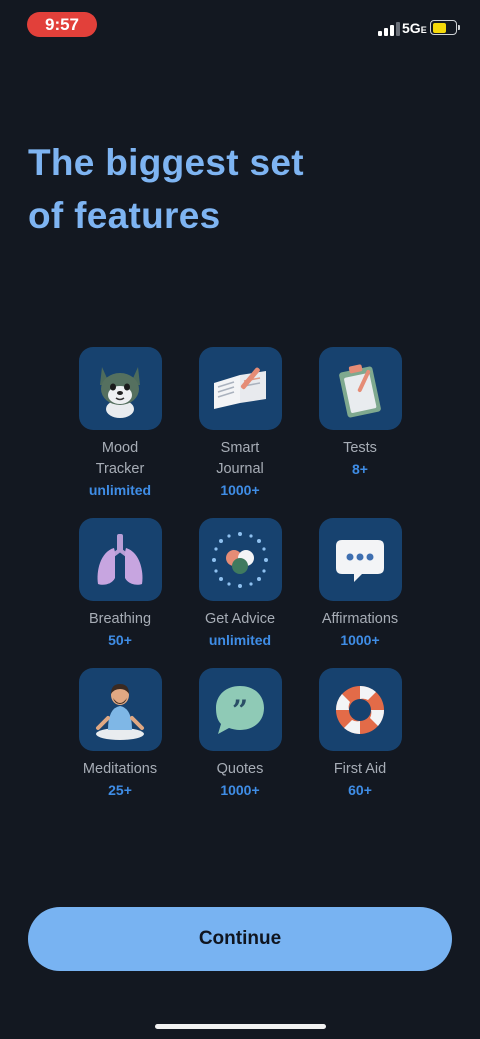 The height and width of the screenshot is (1039, 480). I want to click on feature-label: Tests, so click(360, 448).